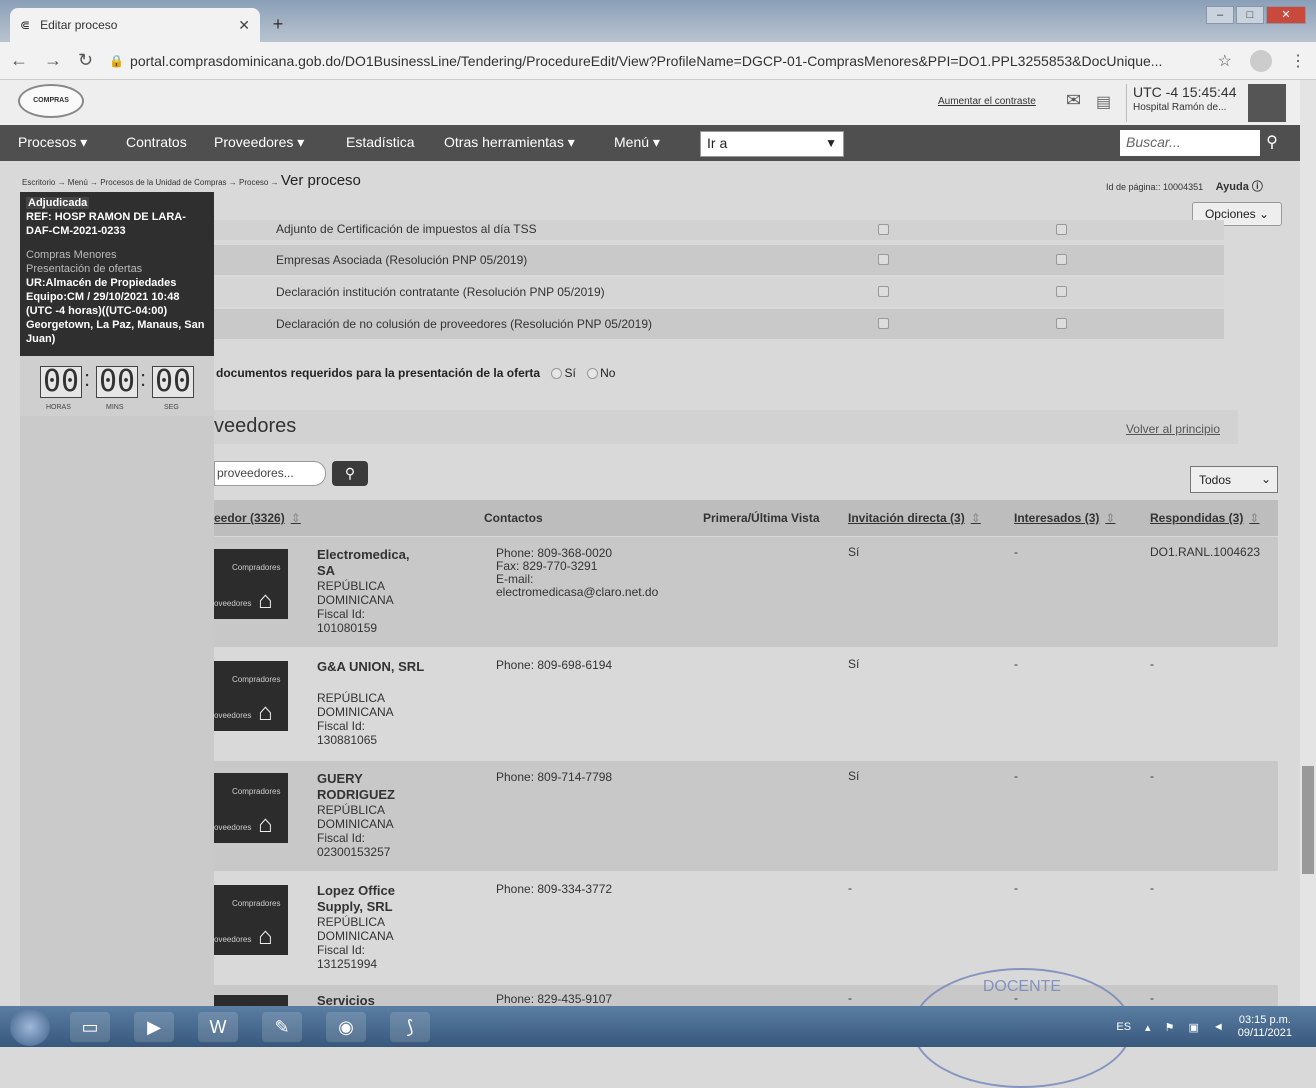 Image resolution: width=1316 pixels, height=1088 pixels. I want to click on tray-arrow-icon: ▴, so click(1148, 1027).